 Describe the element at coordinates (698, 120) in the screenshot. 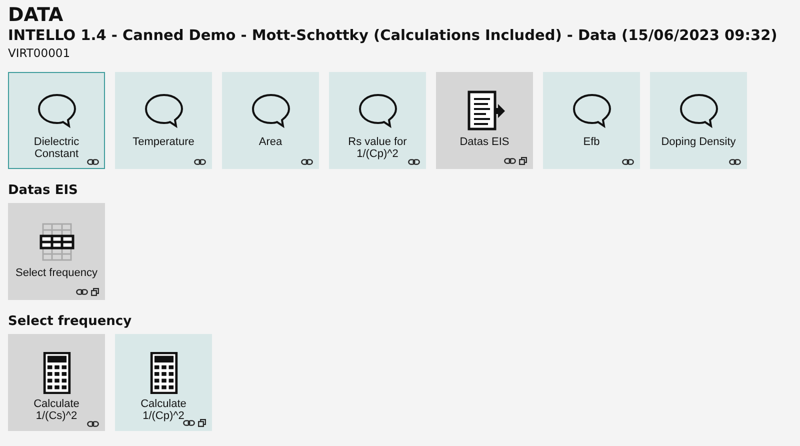

I see `tile: Doping Density` at that location.